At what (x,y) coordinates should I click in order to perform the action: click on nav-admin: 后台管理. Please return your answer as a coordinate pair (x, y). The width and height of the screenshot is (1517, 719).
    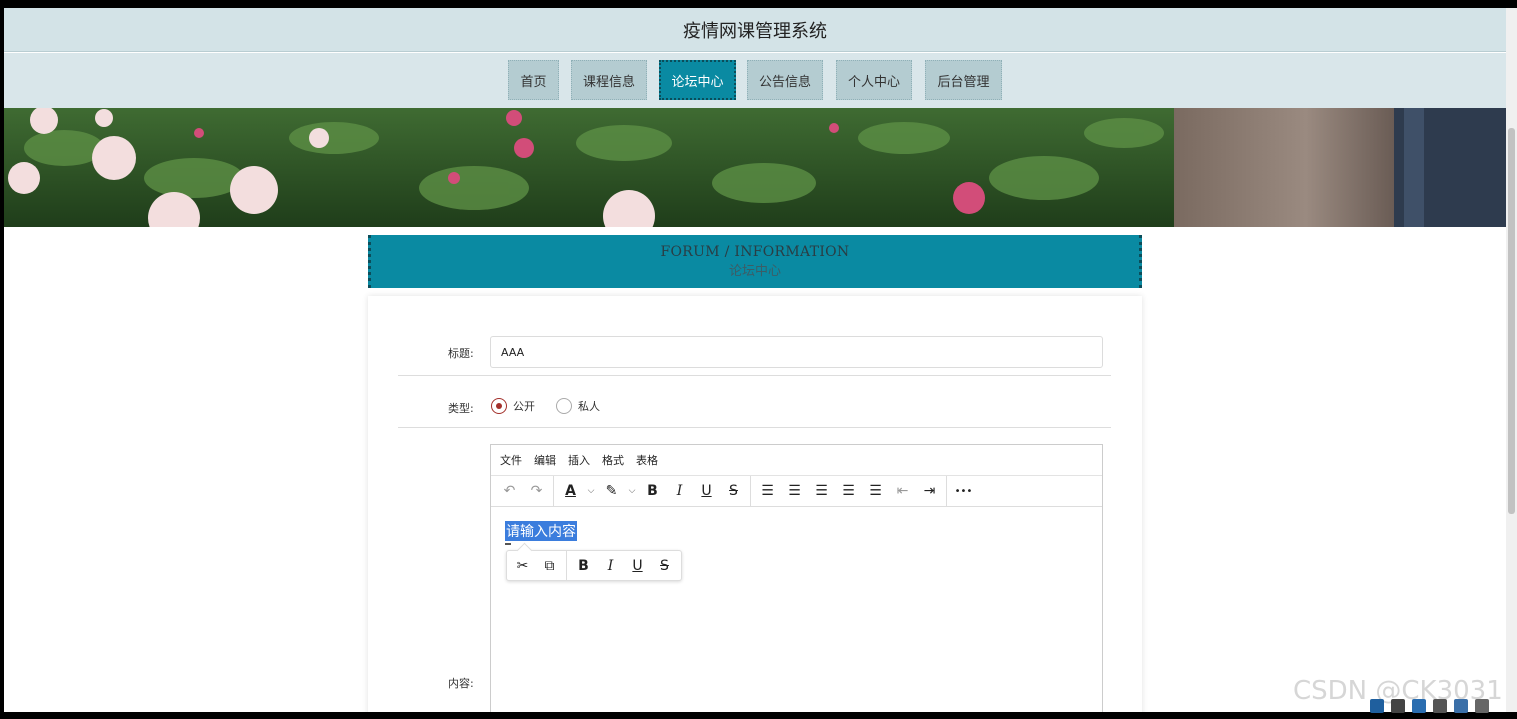
    Looking at the image, I should click on (963, 80).